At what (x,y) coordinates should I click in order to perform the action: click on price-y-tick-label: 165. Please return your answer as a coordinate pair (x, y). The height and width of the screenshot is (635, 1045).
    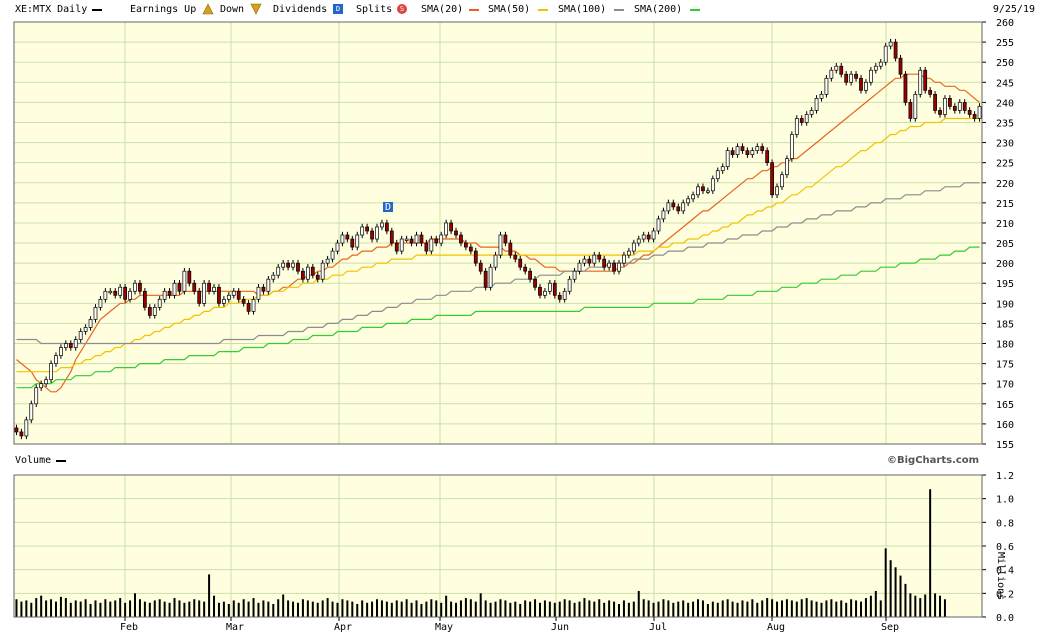
    Looking at the image, I should click on (1005, 405).